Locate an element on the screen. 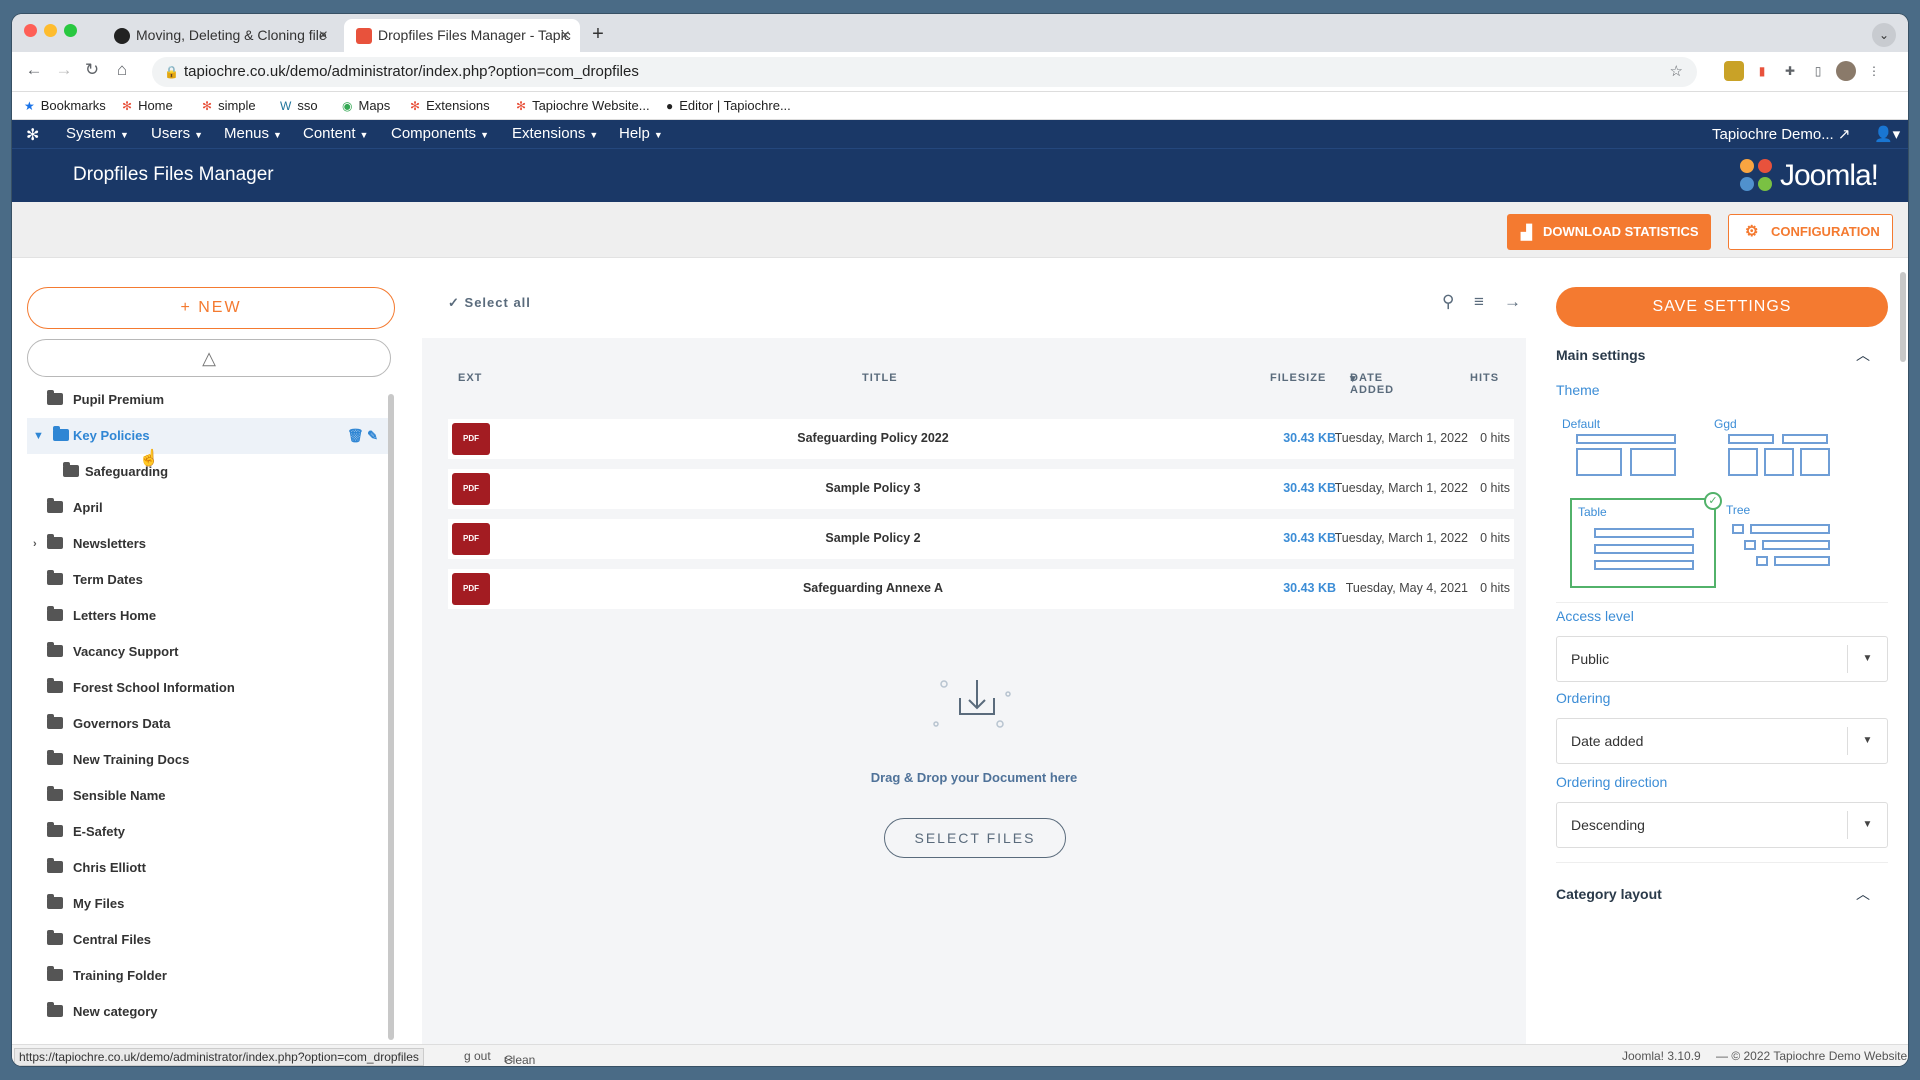 The height and width of the screenshot is (1080, 1920). category-item: Training Folder is located at coordinates (208, 976).